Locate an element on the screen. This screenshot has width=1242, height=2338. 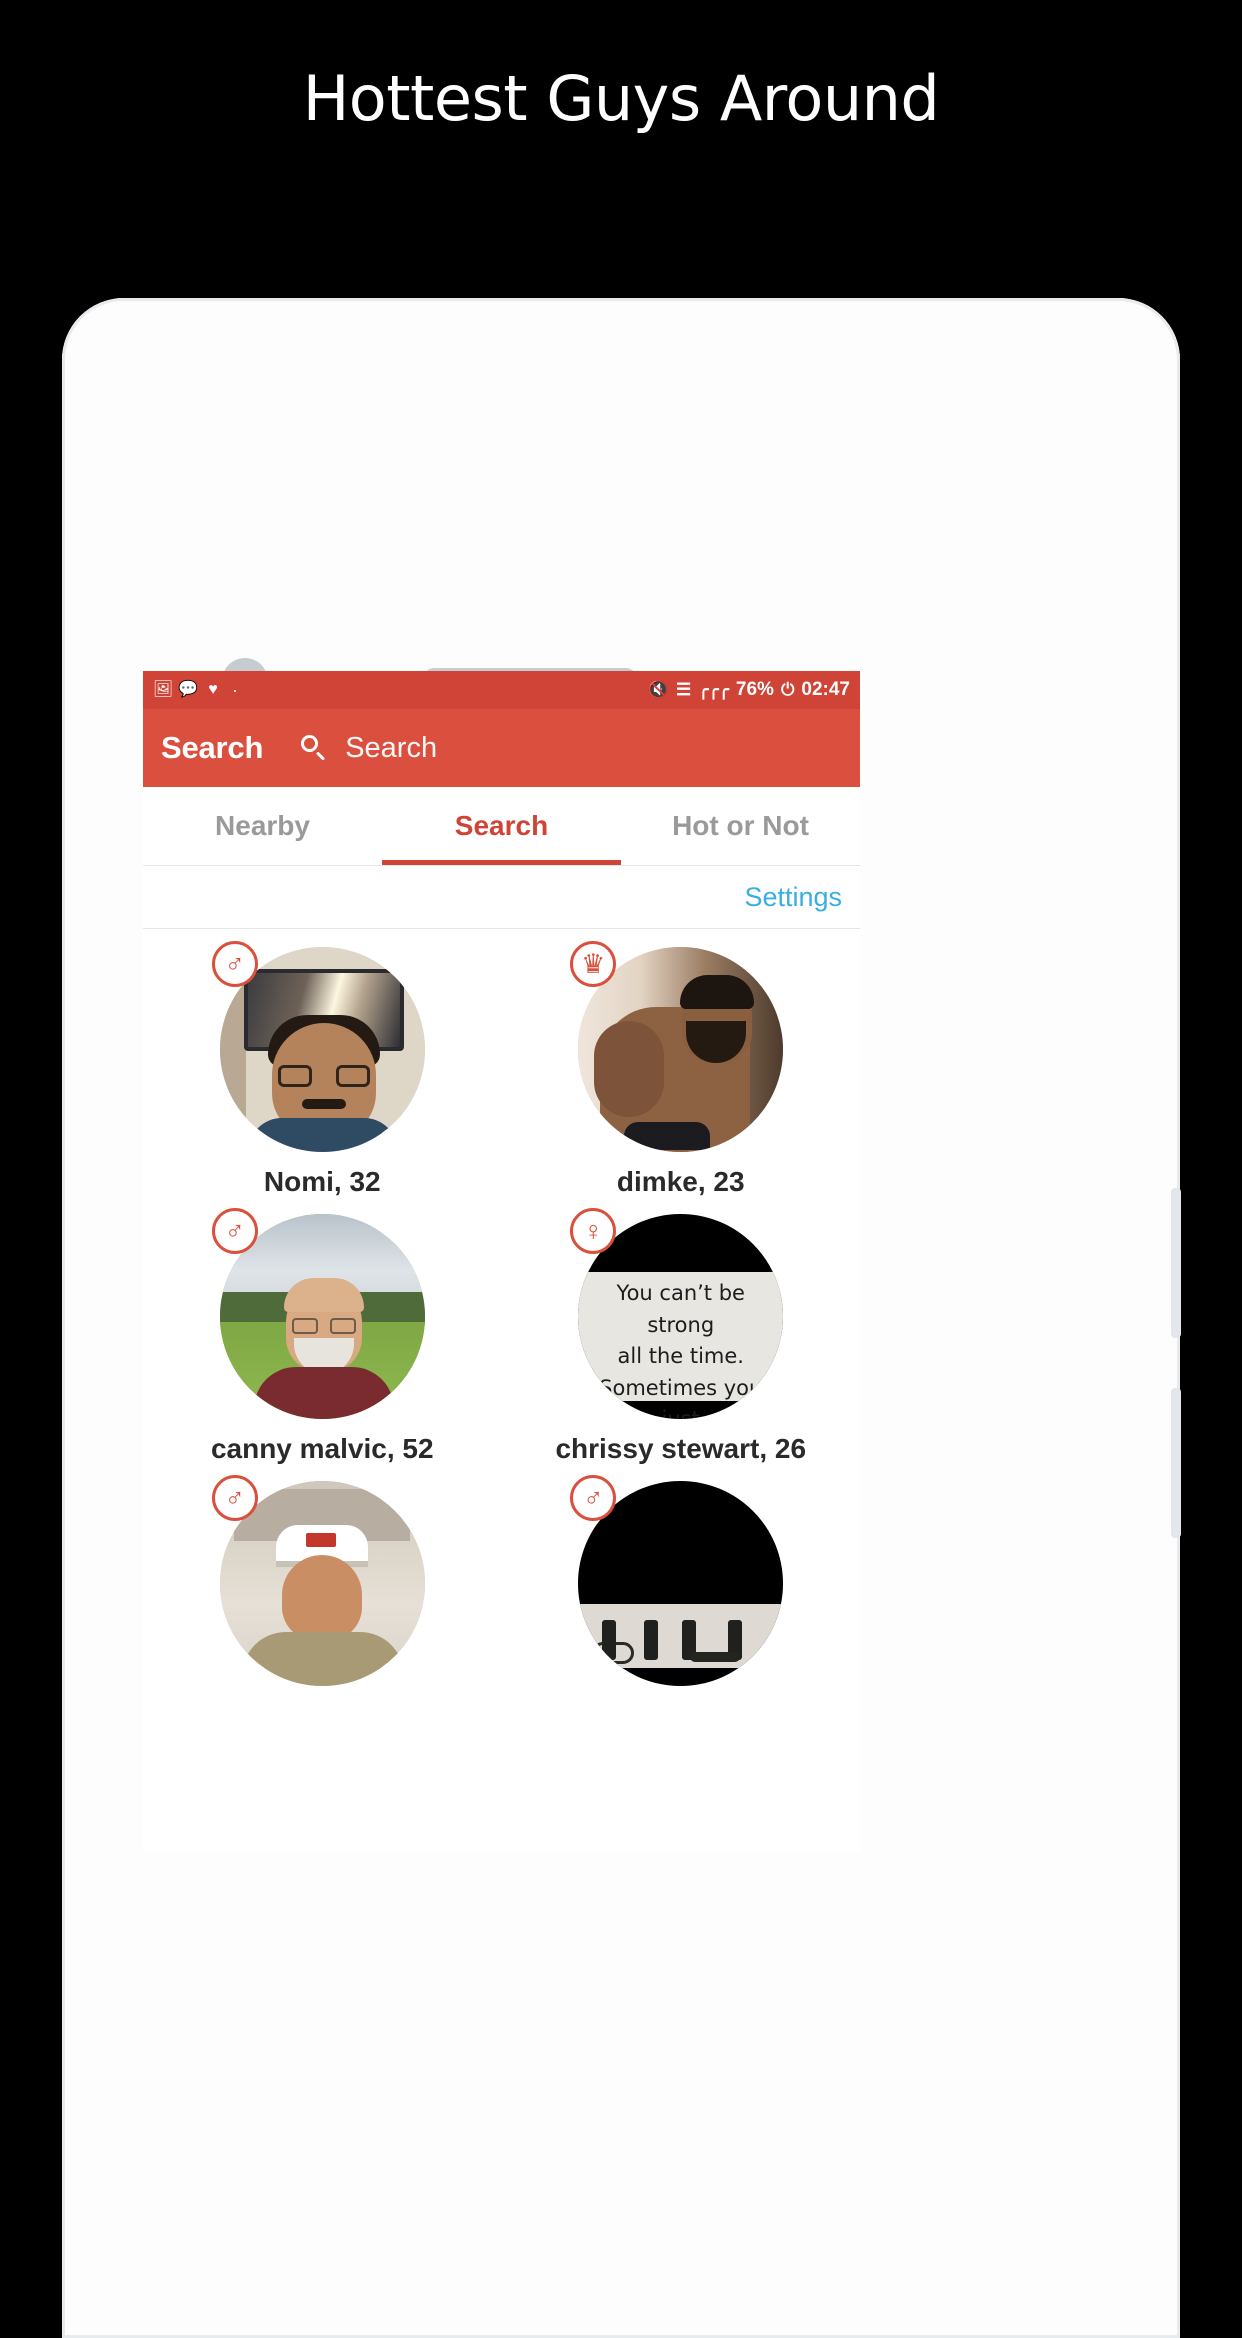
app-bar: Search Search is located at coordinates (501, 748).